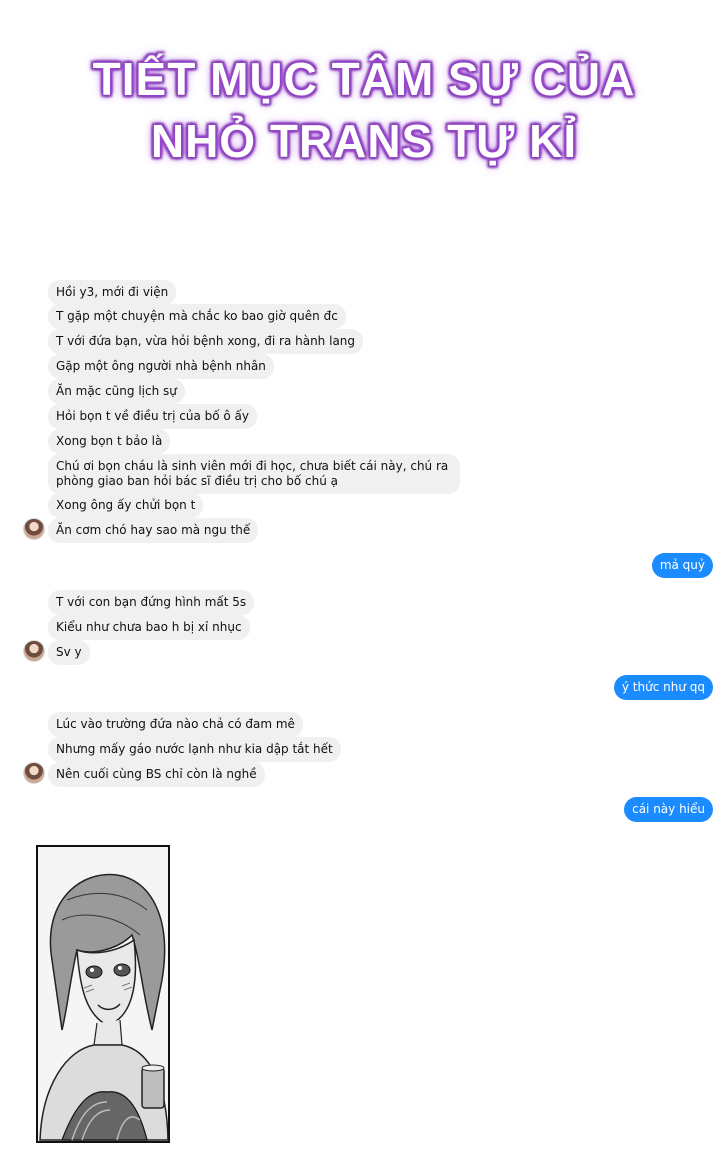  Describe the element at coordinates (153, 416) in the screenshot. I see `message-bubble: Hỏi bọn t về điều trị của bố ô ấy` at that location.